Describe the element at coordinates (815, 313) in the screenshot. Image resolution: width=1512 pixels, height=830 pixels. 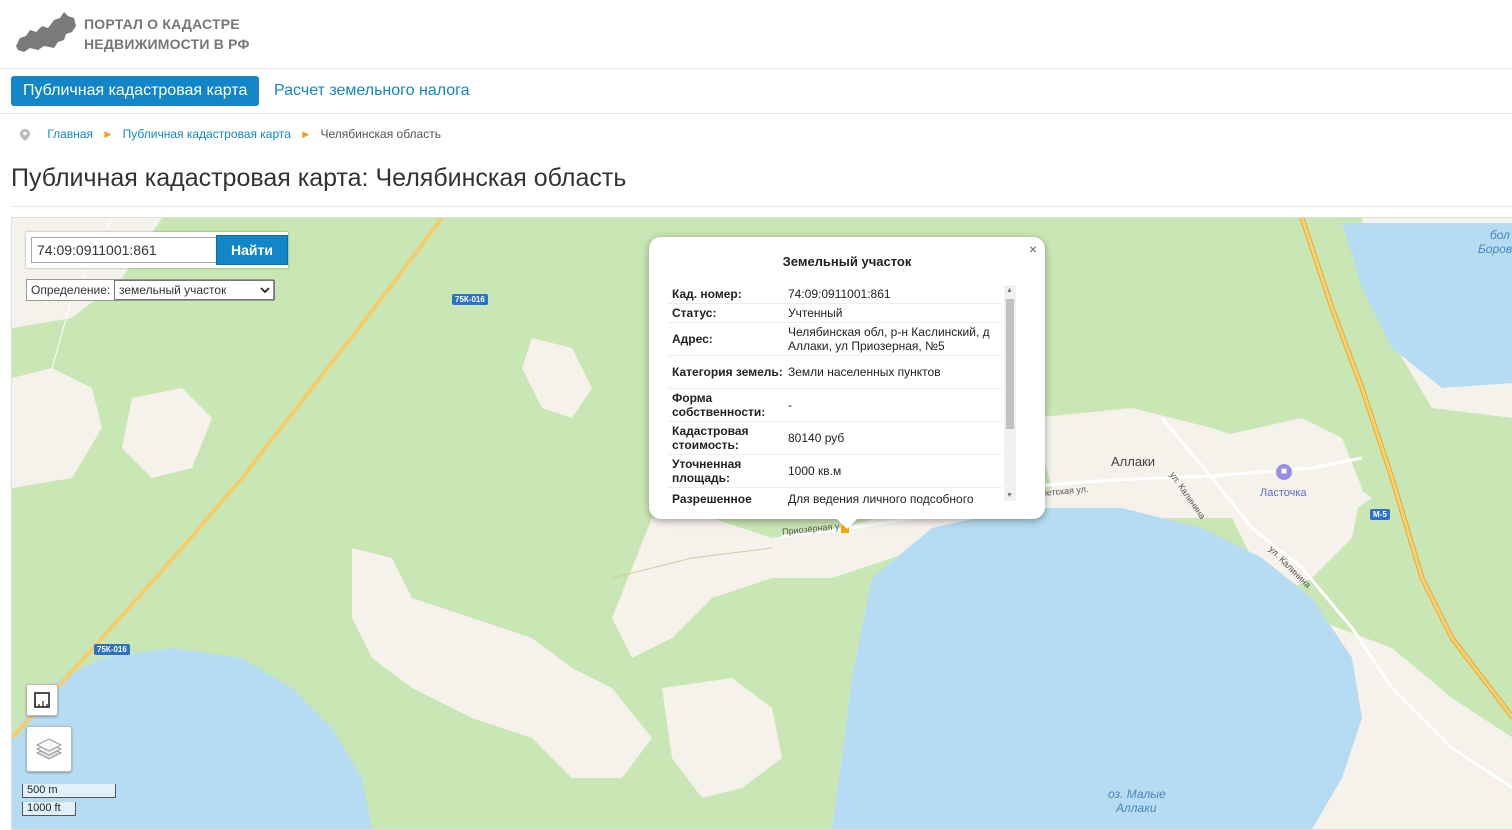
I see `row-value: Учтенный` at that location.